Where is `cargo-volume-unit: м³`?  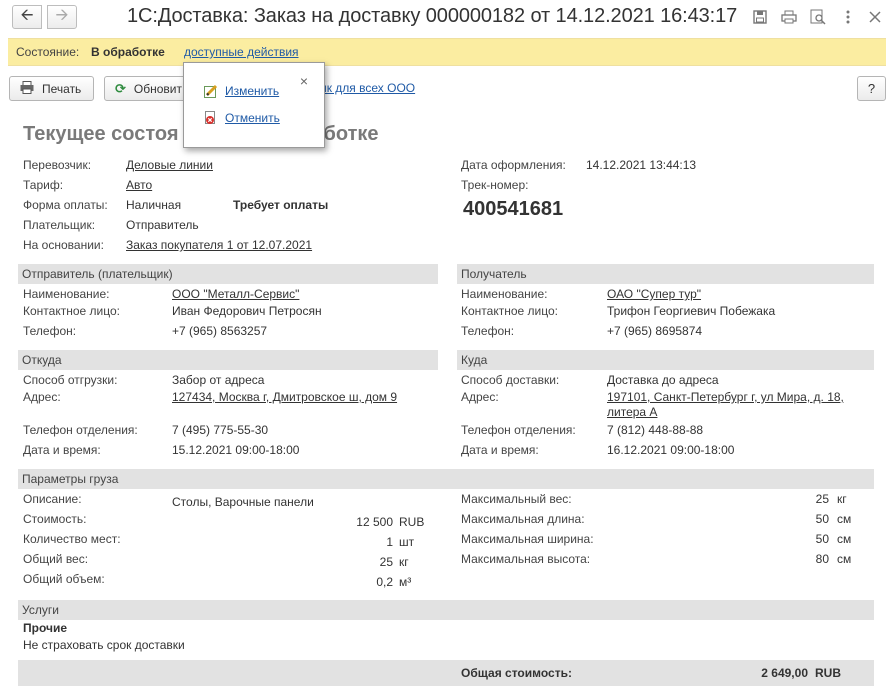 cargo-volume-unit: м³ is located at coordinates (405, 582).